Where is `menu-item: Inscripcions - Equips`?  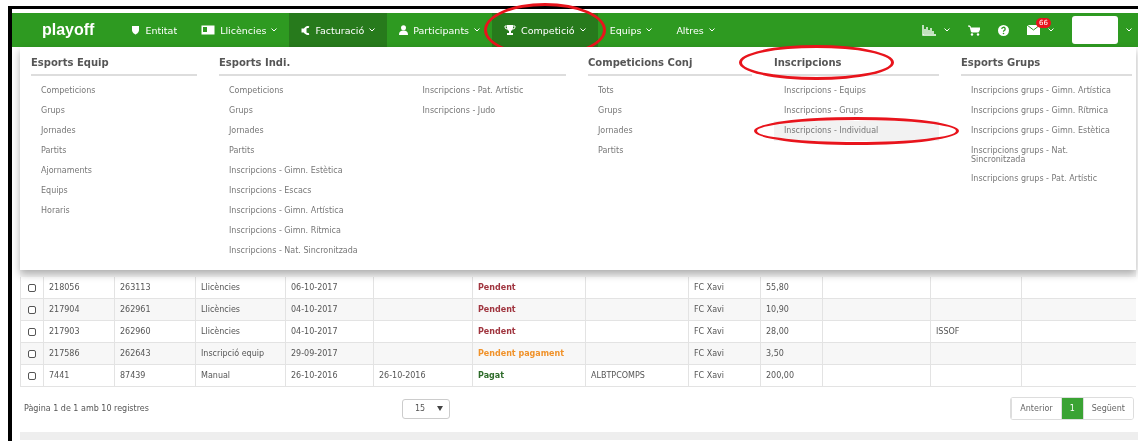 menu-item: Inscripcions - Equips is located at coordinates (856, 91).